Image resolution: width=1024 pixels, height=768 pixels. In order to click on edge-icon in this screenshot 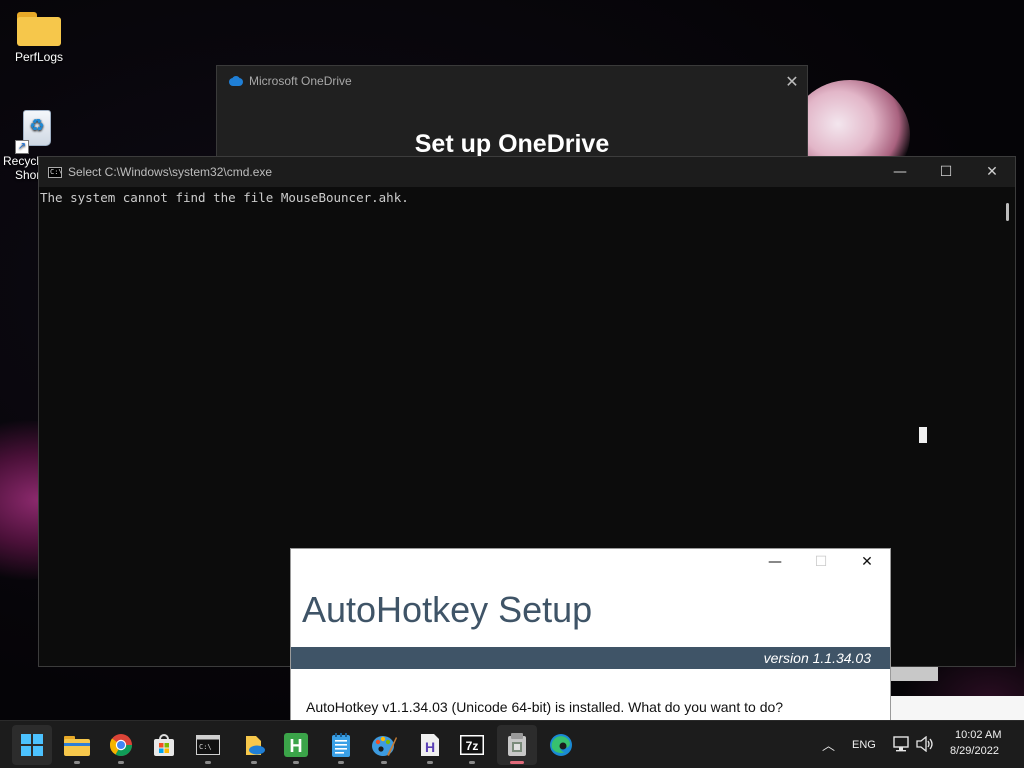, I will do `click(561, 745)`.